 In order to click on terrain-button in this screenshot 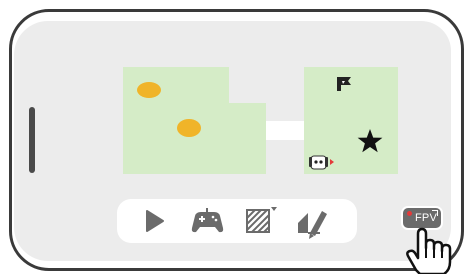, I will do `click(258, 221)`.